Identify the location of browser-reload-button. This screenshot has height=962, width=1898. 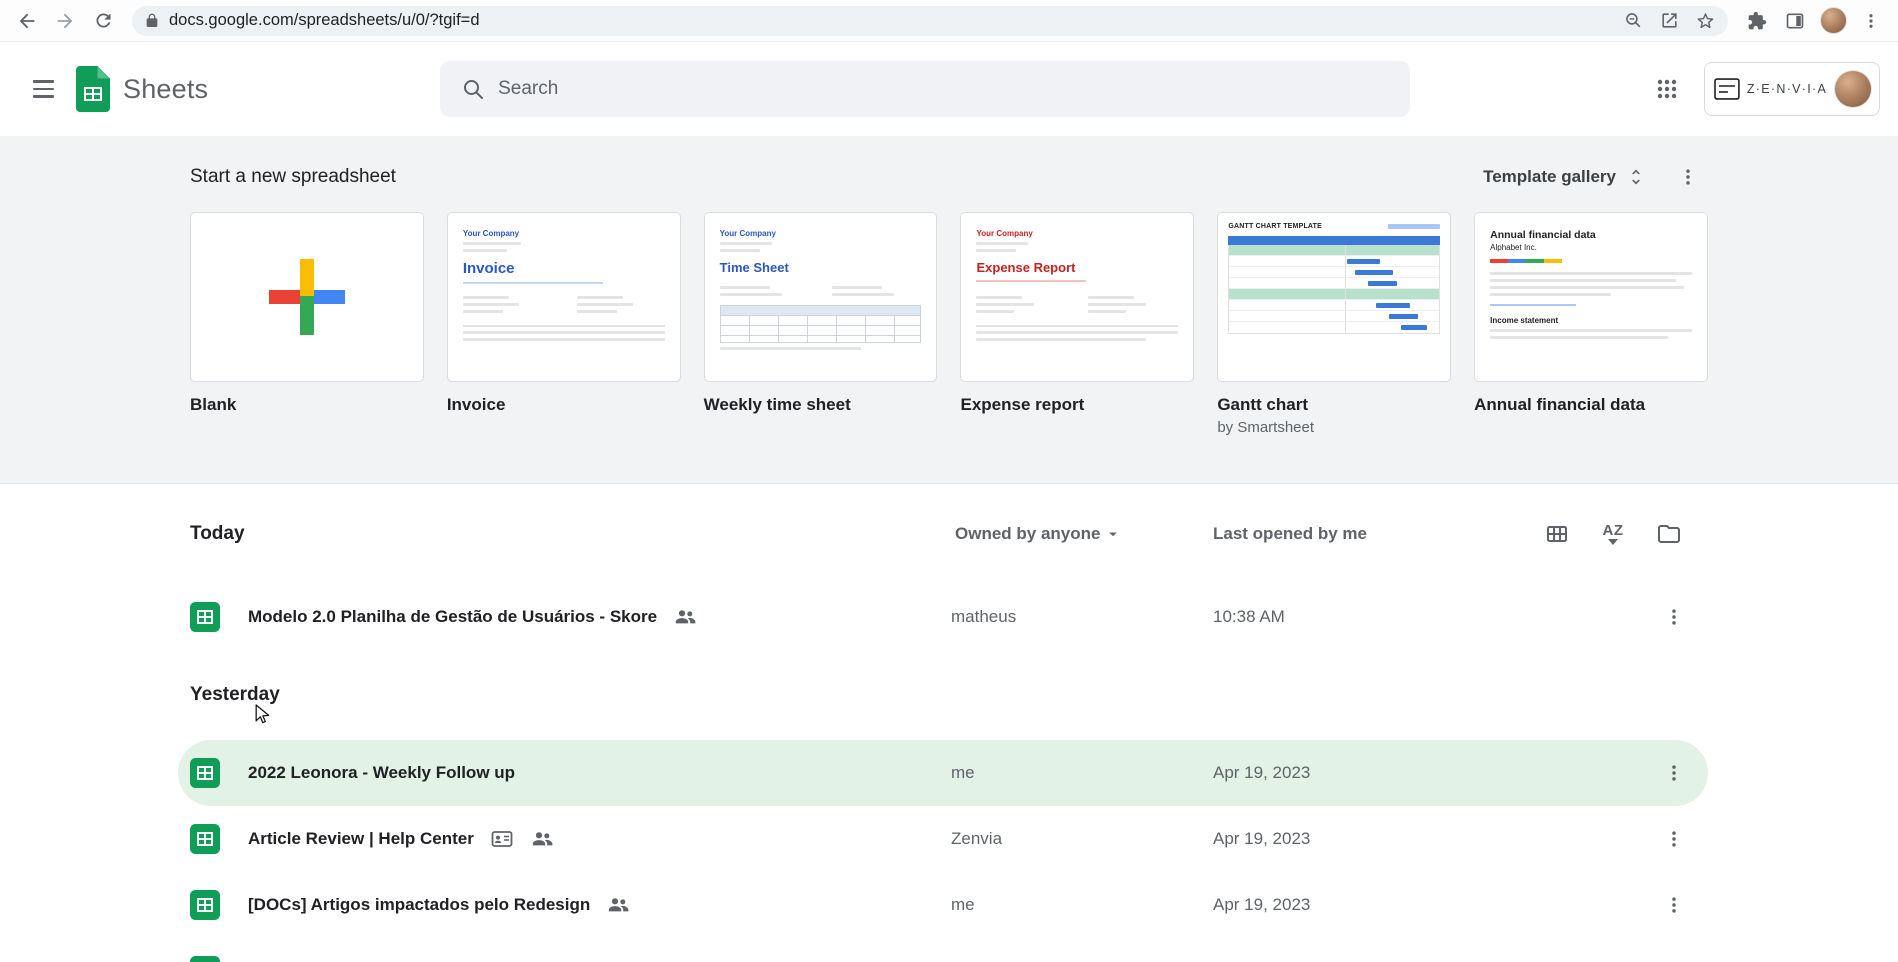
(103, 21).